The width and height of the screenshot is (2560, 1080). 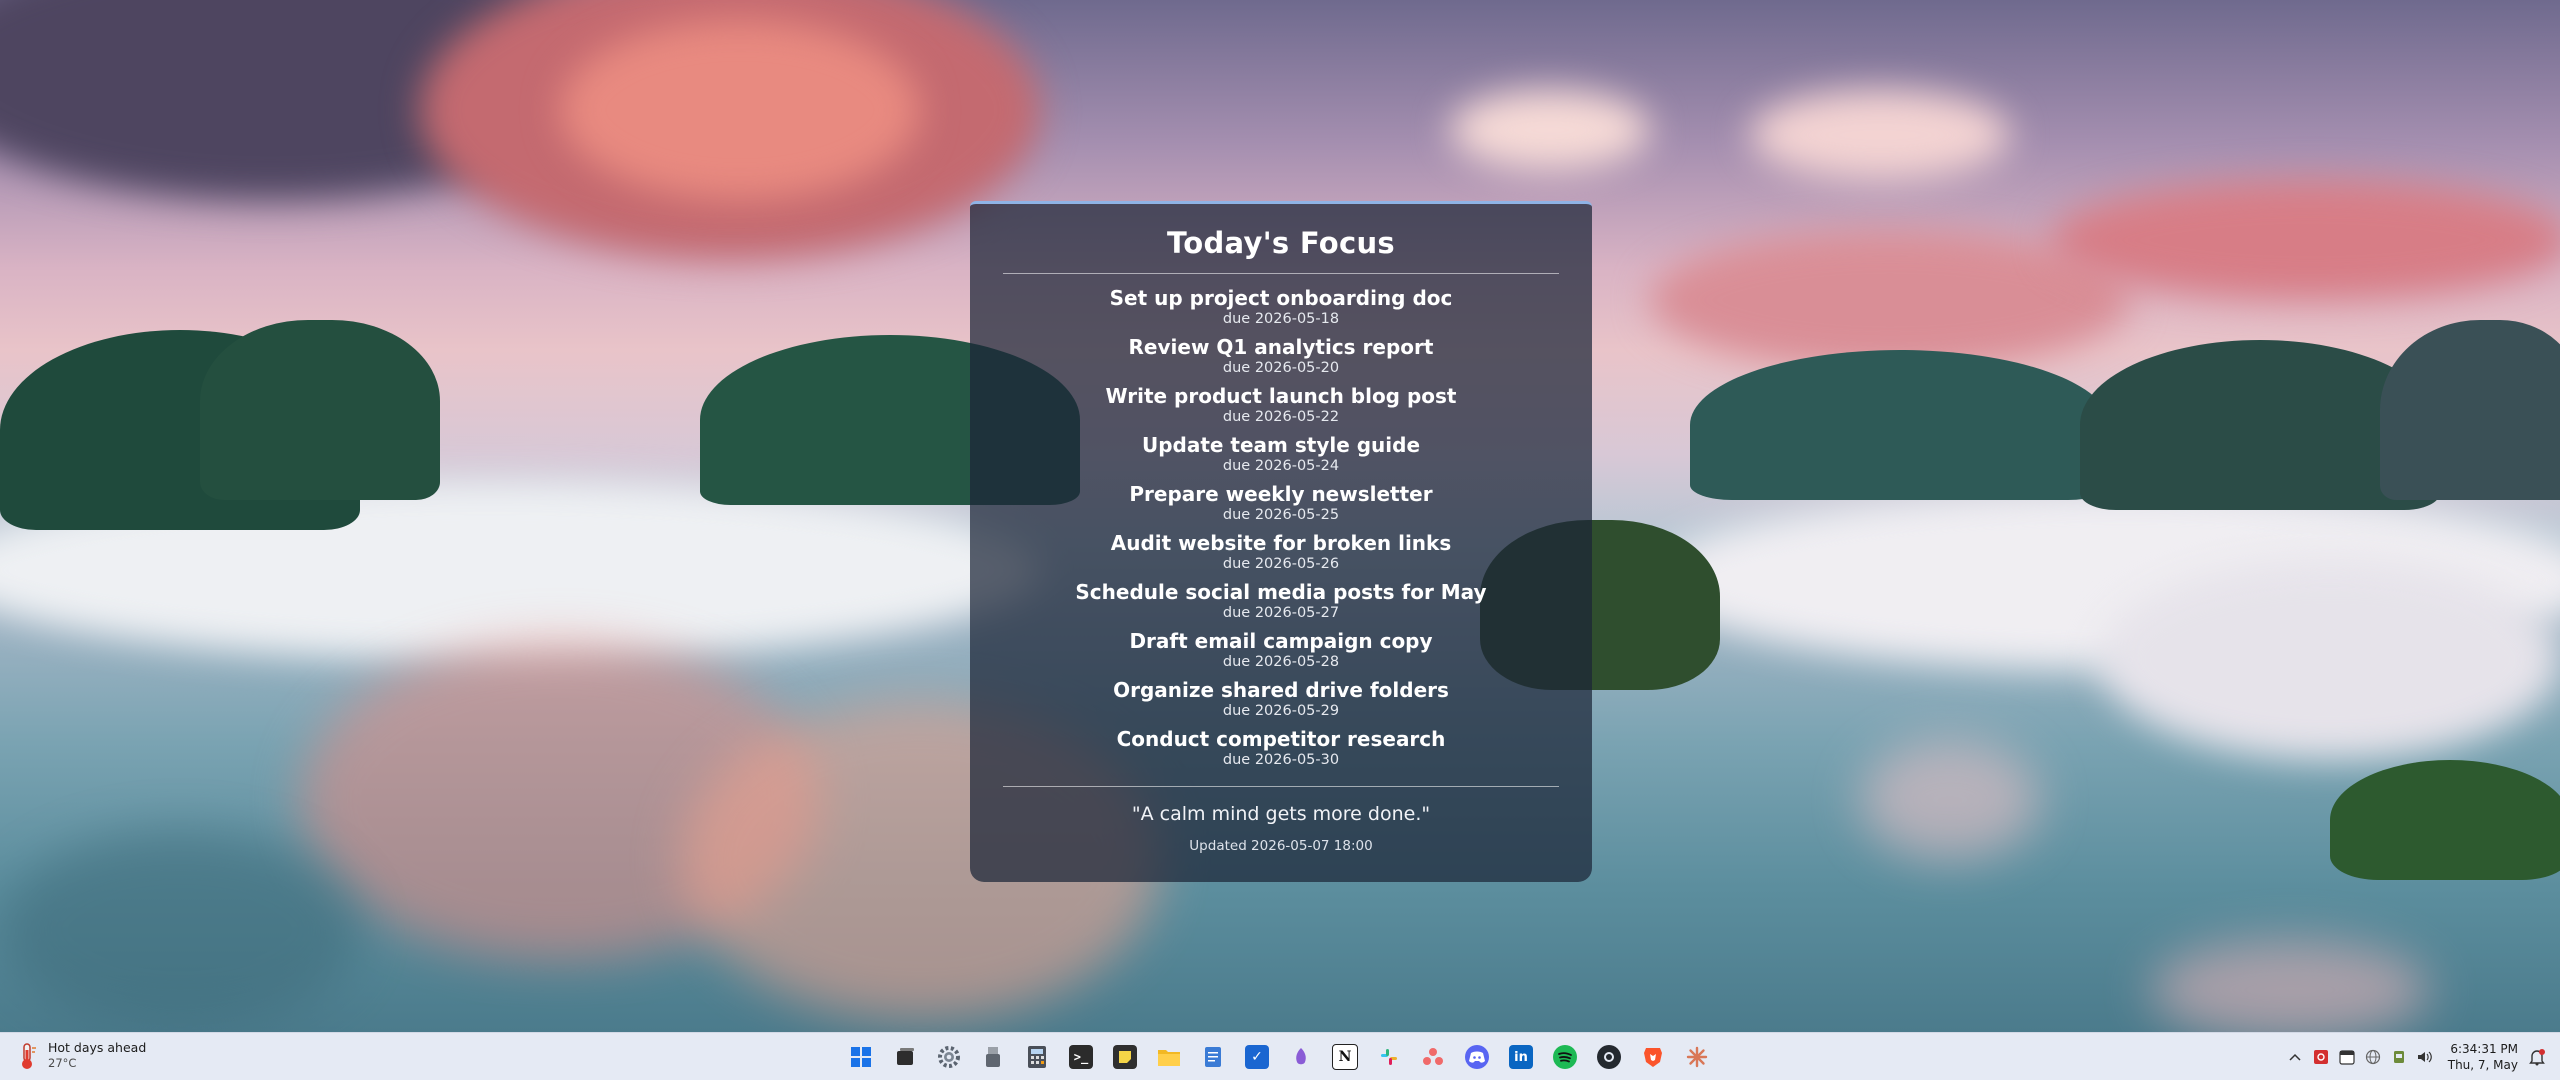 I want to click on terminal-app: >_, so click(x=1081, y=1057).